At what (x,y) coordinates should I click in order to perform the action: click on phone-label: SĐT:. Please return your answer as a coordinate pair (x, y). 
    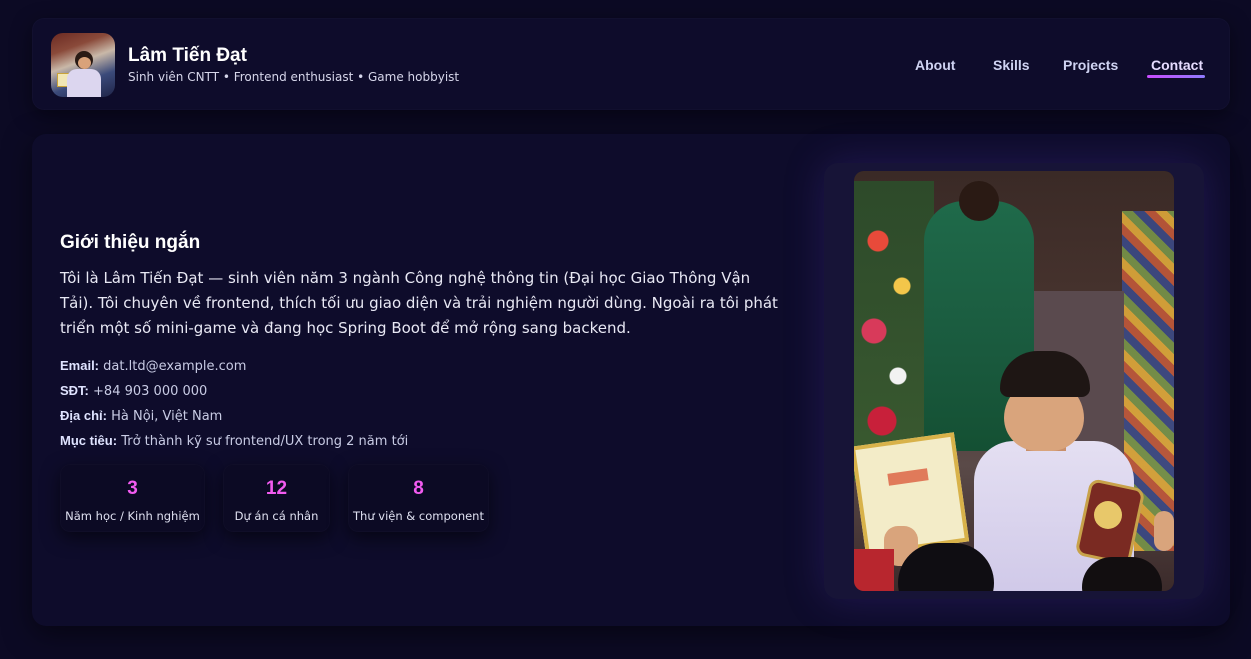
    Looking at the image, I should click on (74, 390).